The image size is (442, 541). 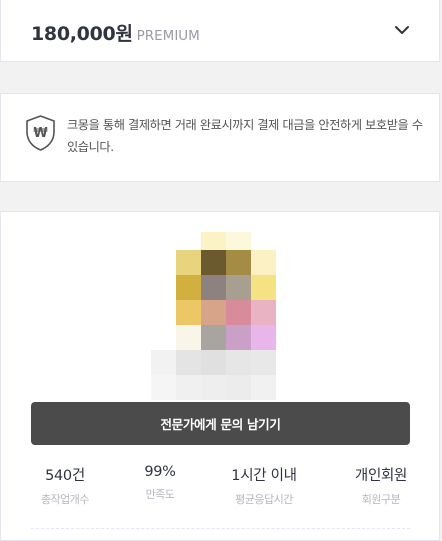 I want to click on divider, so click(x=220, y=528).